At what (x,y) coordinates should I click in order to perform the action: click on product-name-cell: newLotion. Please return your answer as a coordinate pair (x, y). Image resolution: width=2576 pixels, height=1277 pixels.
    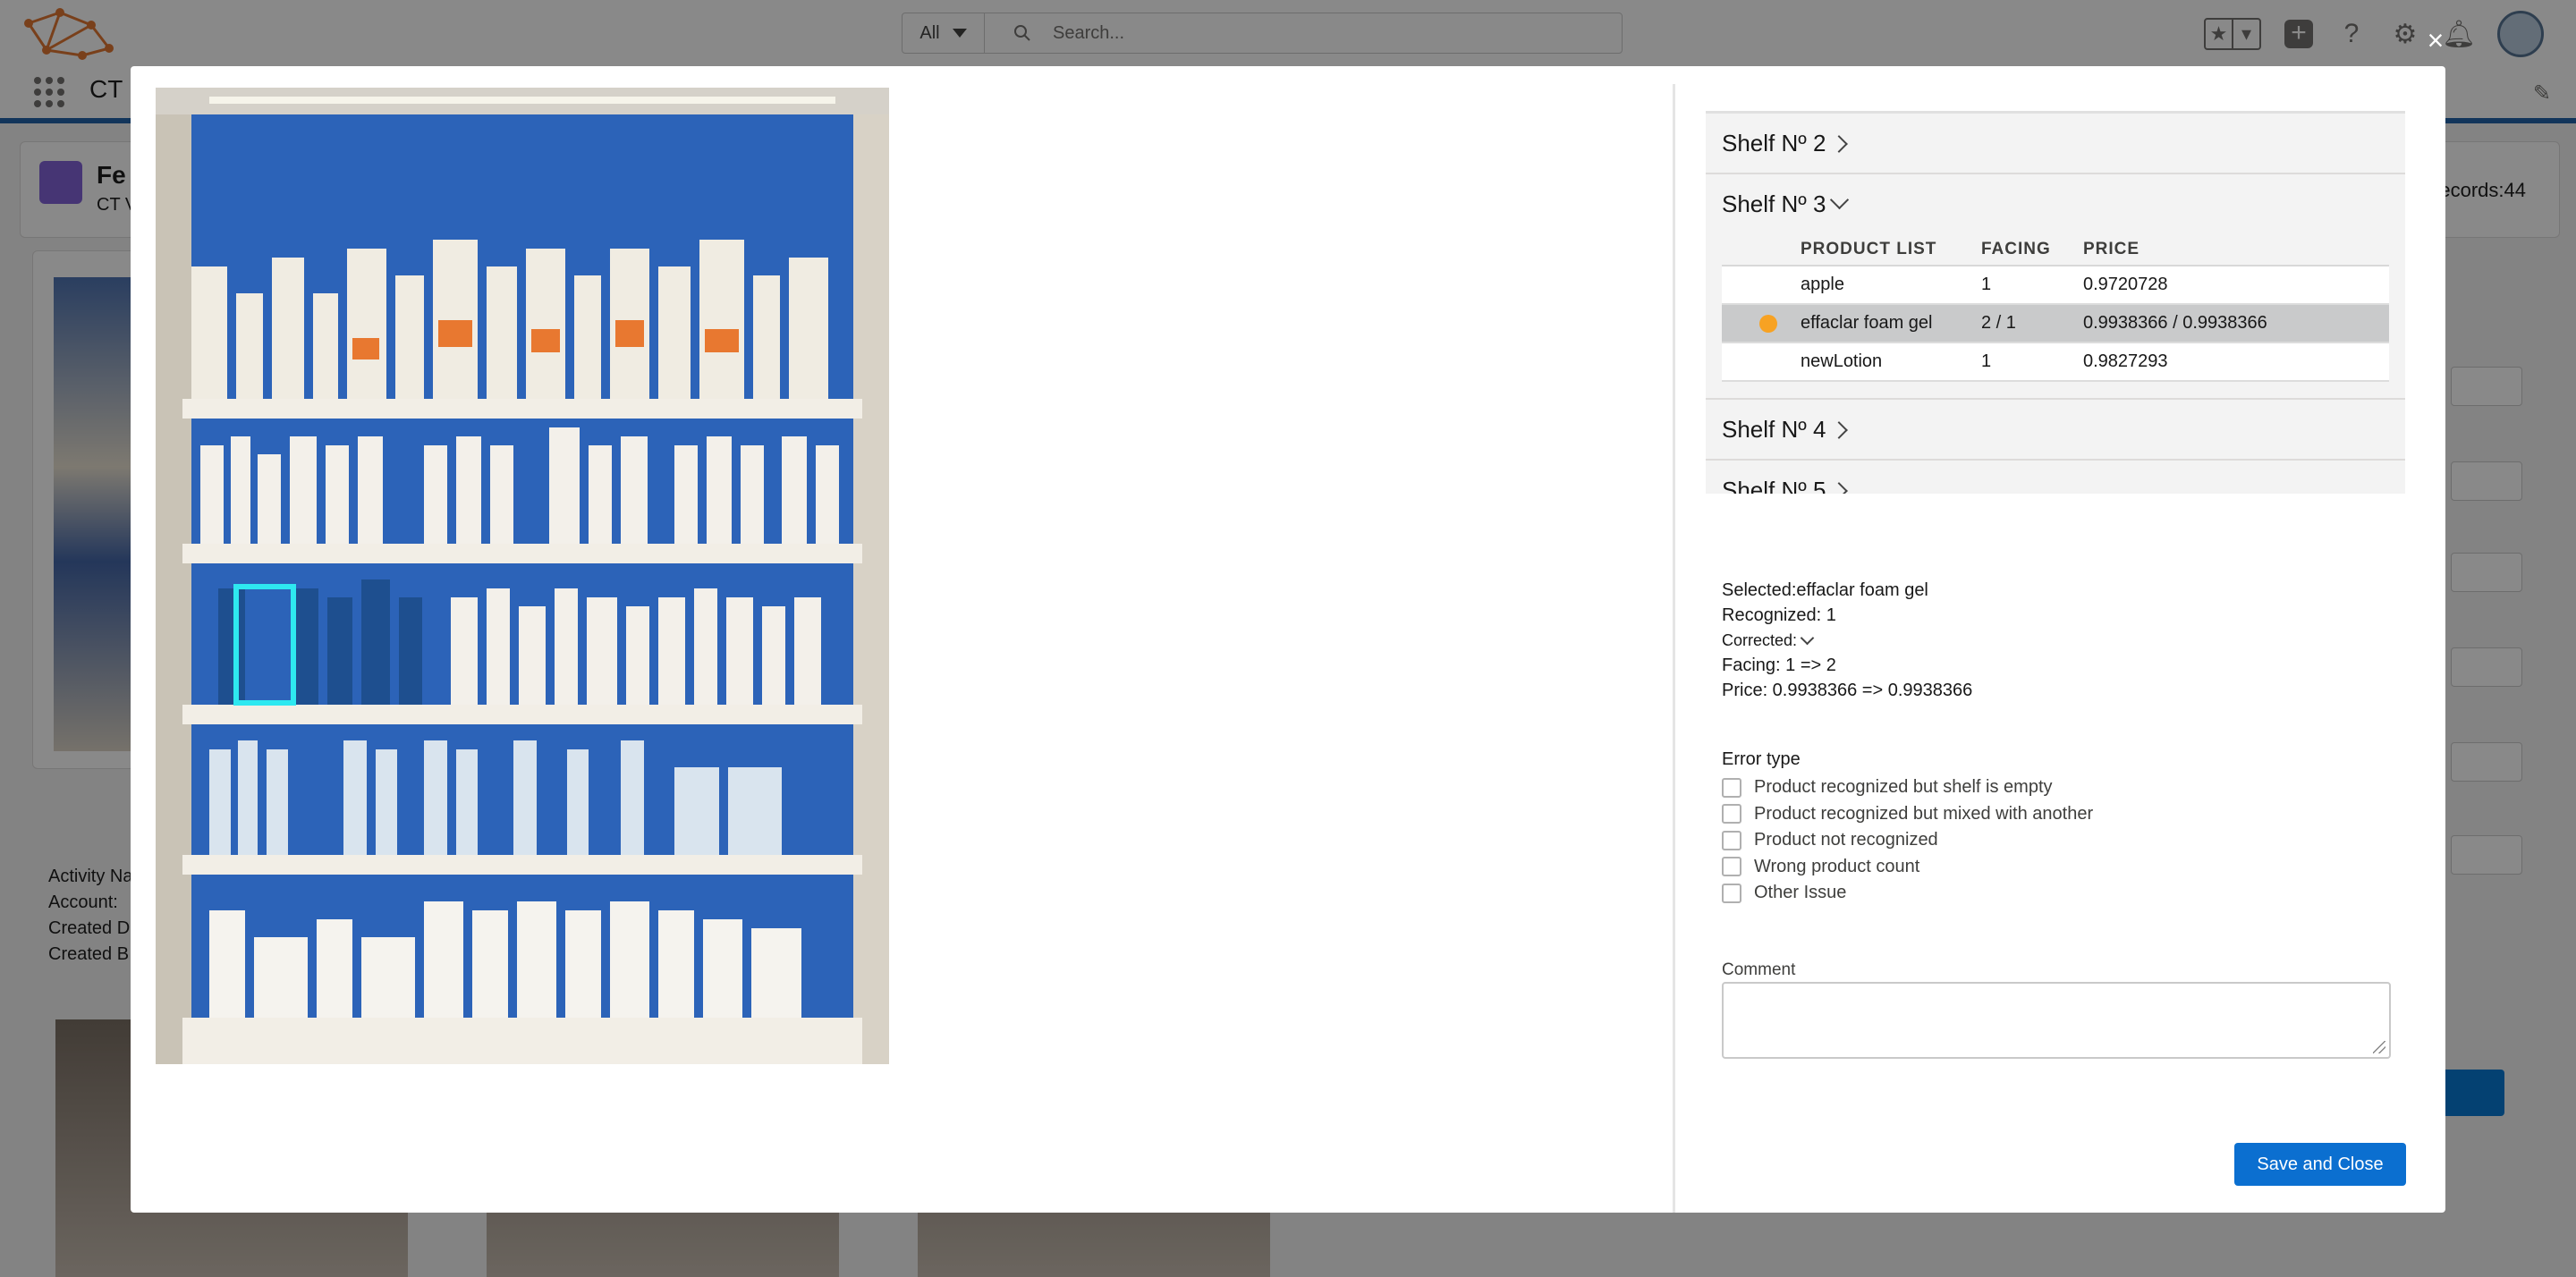
    Looking at the image, I should click on (1891, 362).